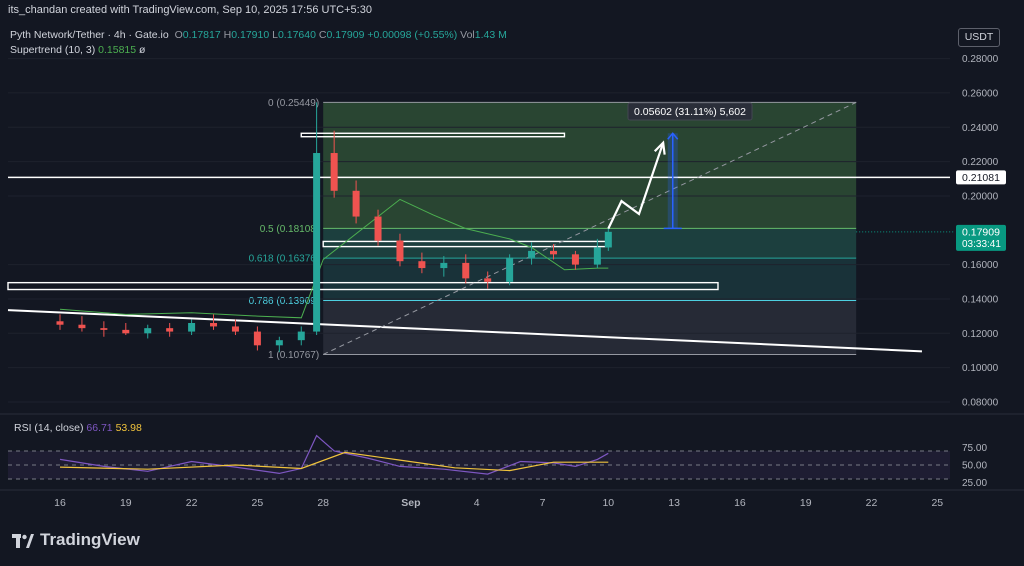 The height and width of the screenshot is (566, 1024). What do you see at coordinates (981, 232) in the screenshot?
I see `current-price-label: 0.17909` at bounding box center [981, 232].